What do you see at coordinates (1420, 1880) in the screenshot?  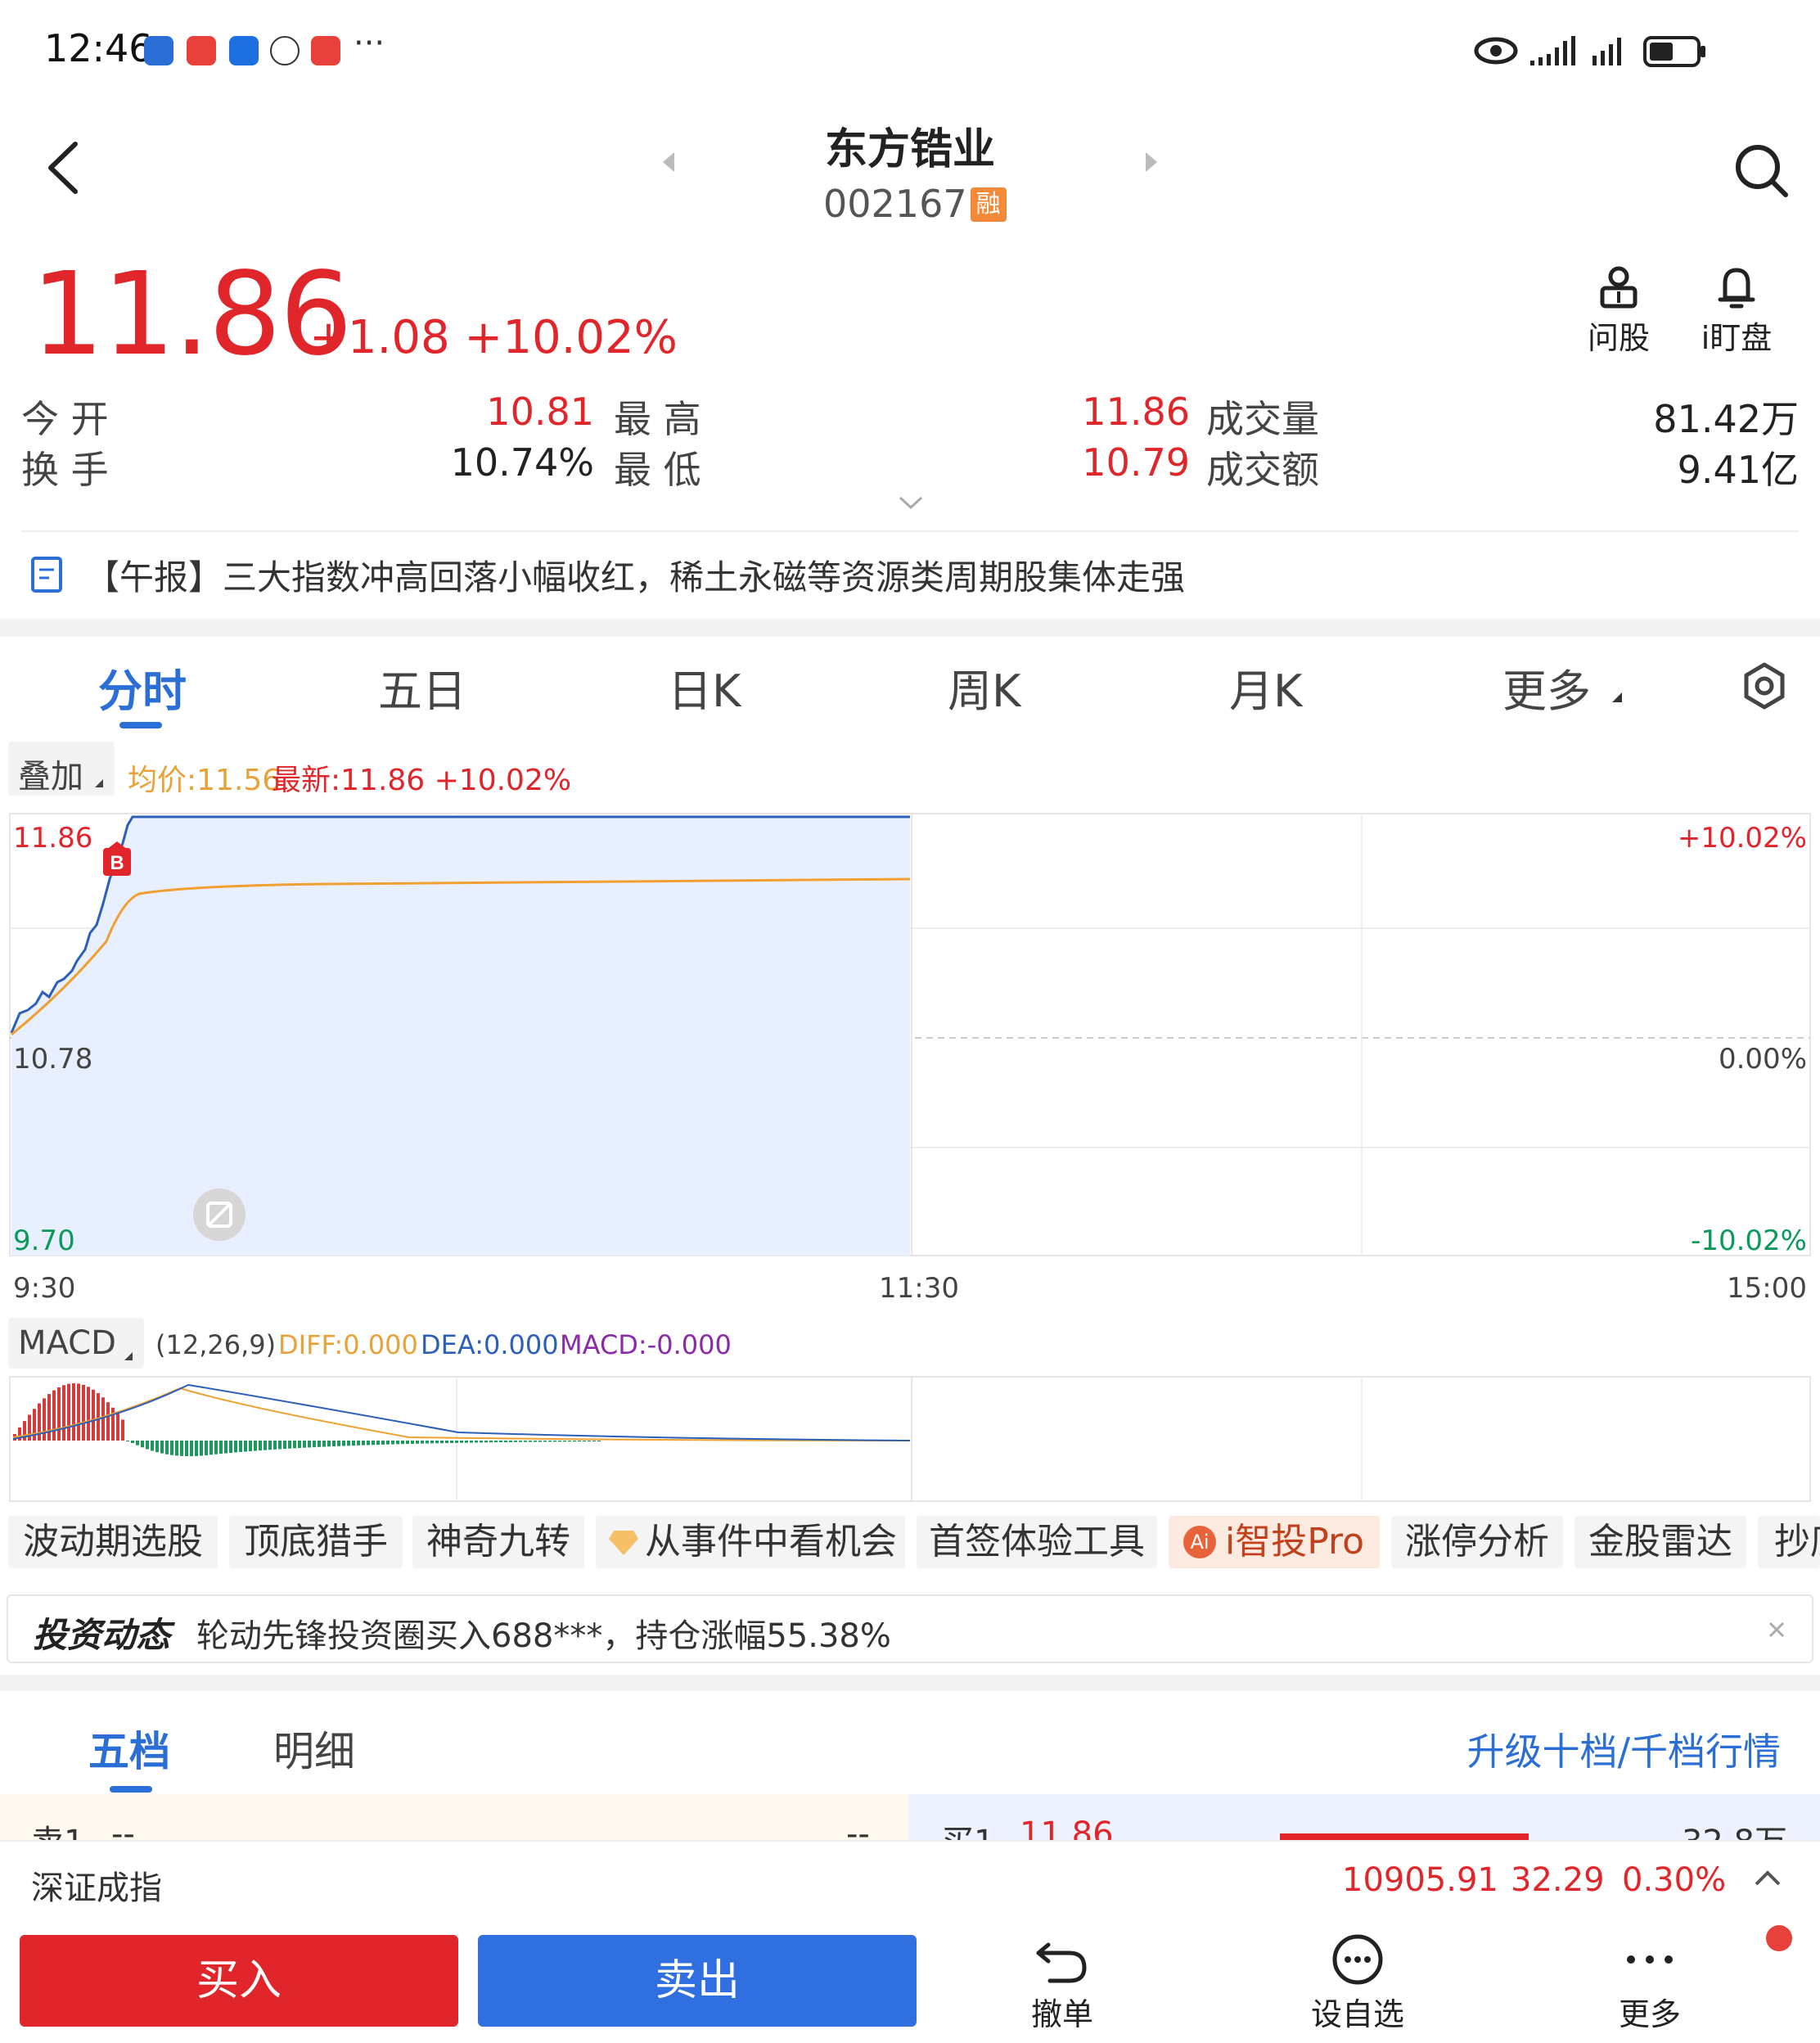 I see `index-value: 10905.91` at bounding box center [1420, 1880].